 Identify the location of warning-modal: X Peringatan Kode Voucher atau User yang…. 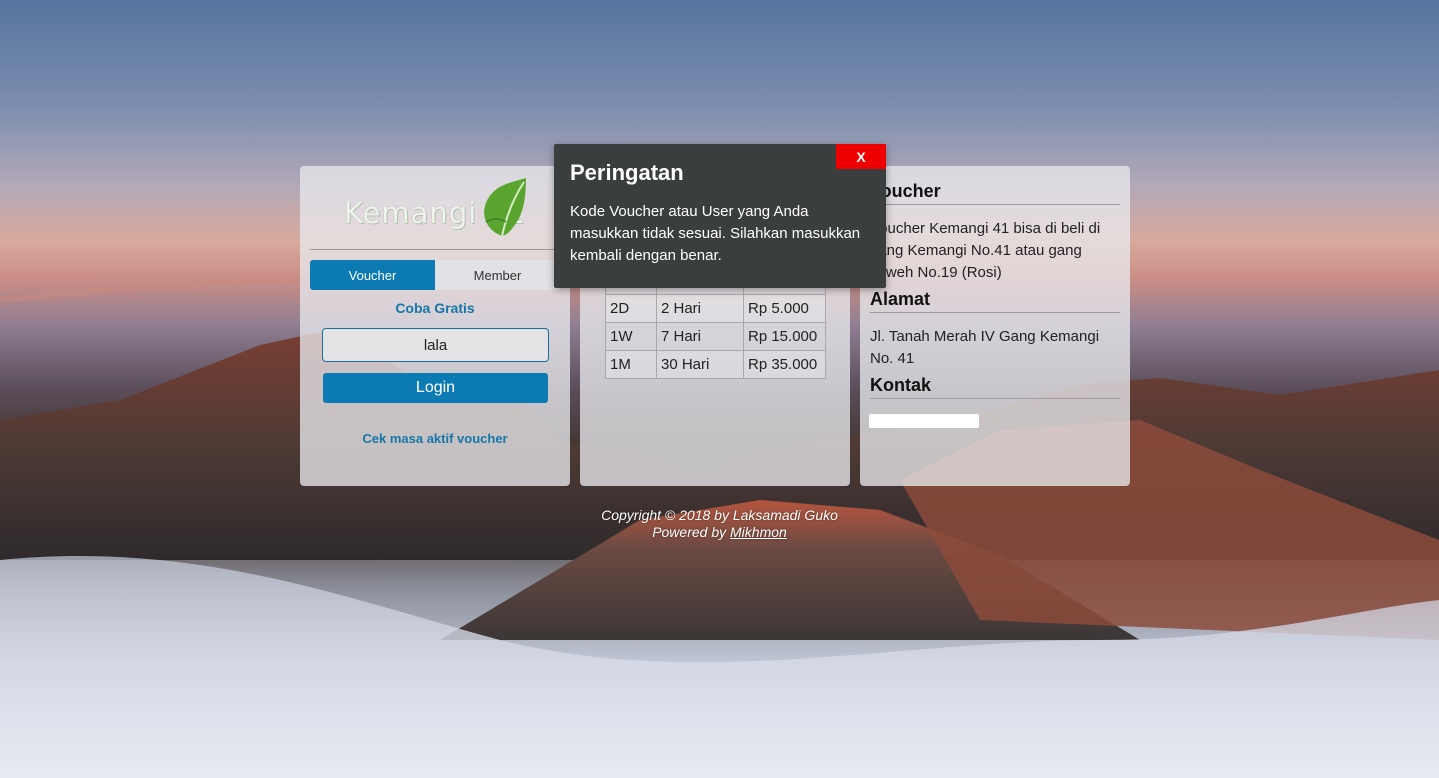
(720, 216).